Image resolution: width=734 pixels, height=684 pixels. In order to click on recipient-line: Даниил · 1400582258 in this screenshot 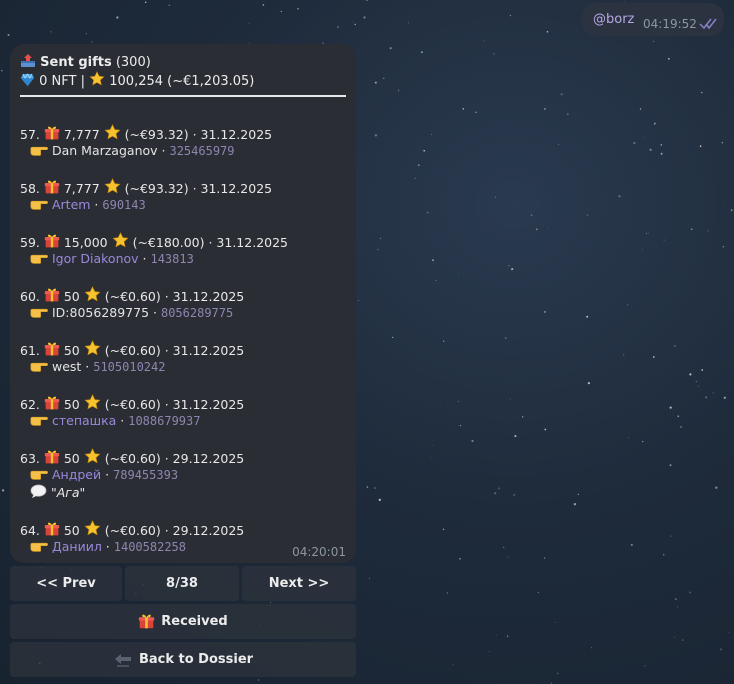, I will do `click(132, 547)`.